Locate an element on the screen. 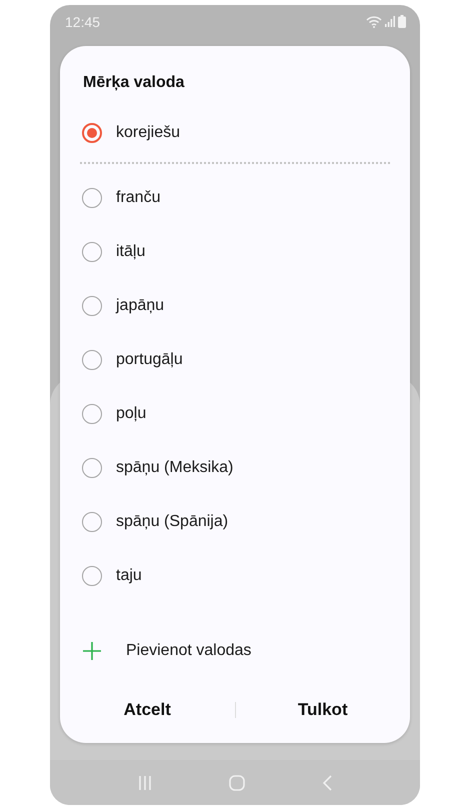 This screenshot has width=470, height=810. language-option: poļu is located at coordinates (235, 414).